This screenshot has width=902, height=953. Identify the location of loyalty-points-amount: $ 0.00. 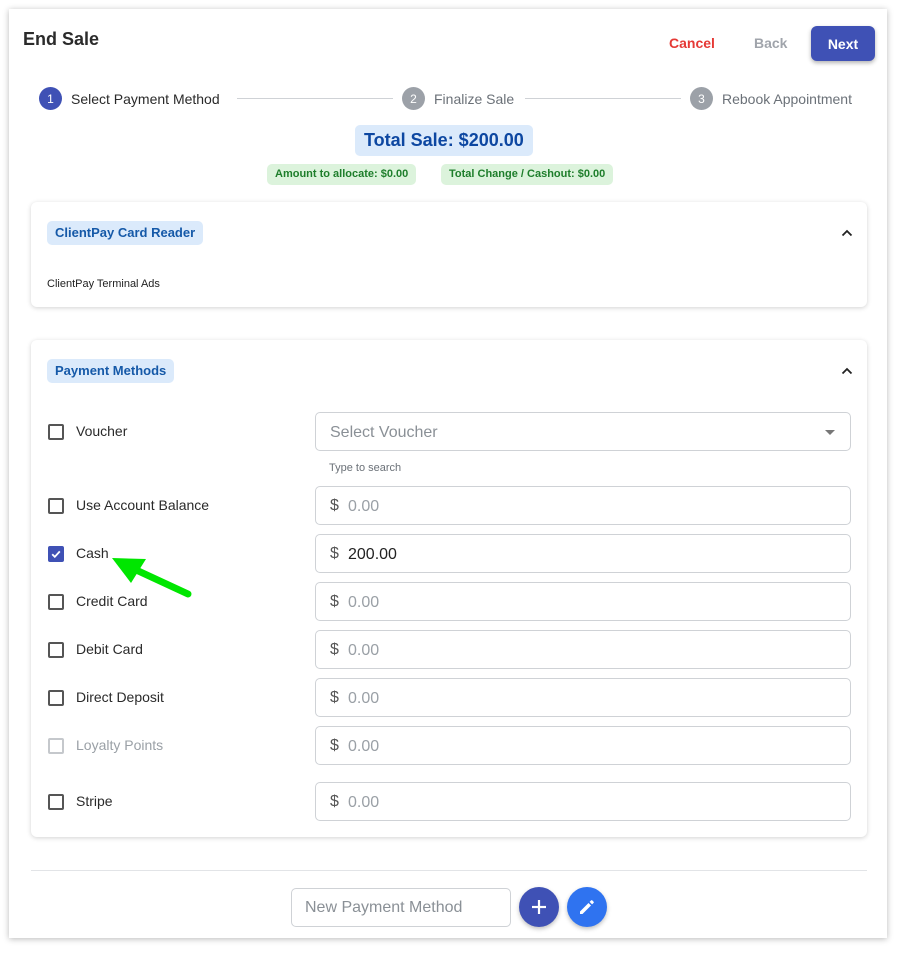
(583, 745).